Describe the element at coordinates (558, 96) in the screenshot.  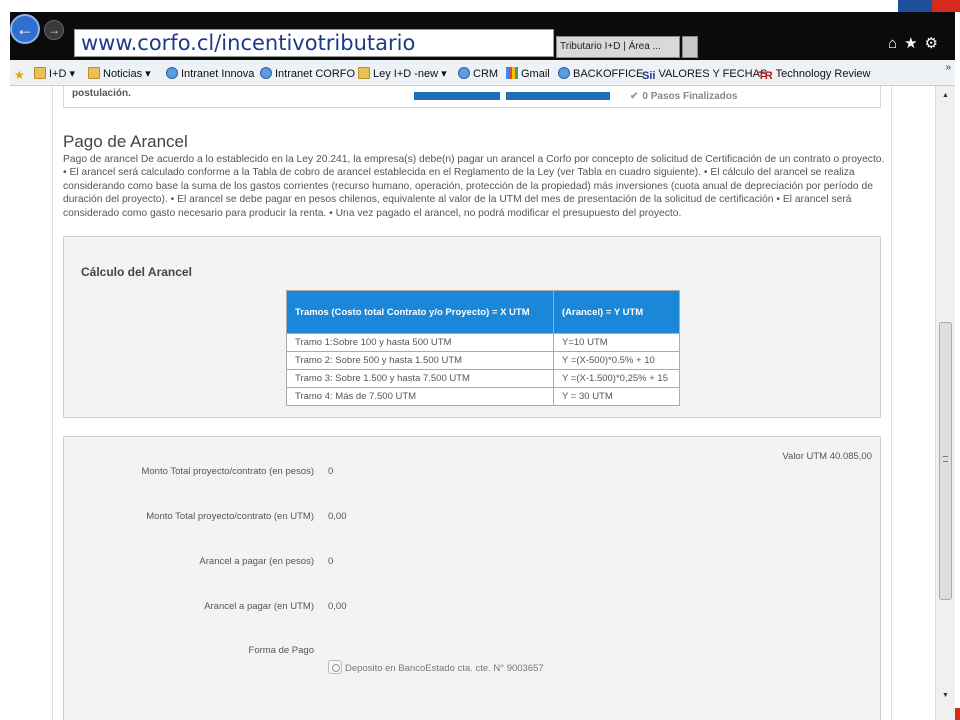
I see `action-button-right` at that location.